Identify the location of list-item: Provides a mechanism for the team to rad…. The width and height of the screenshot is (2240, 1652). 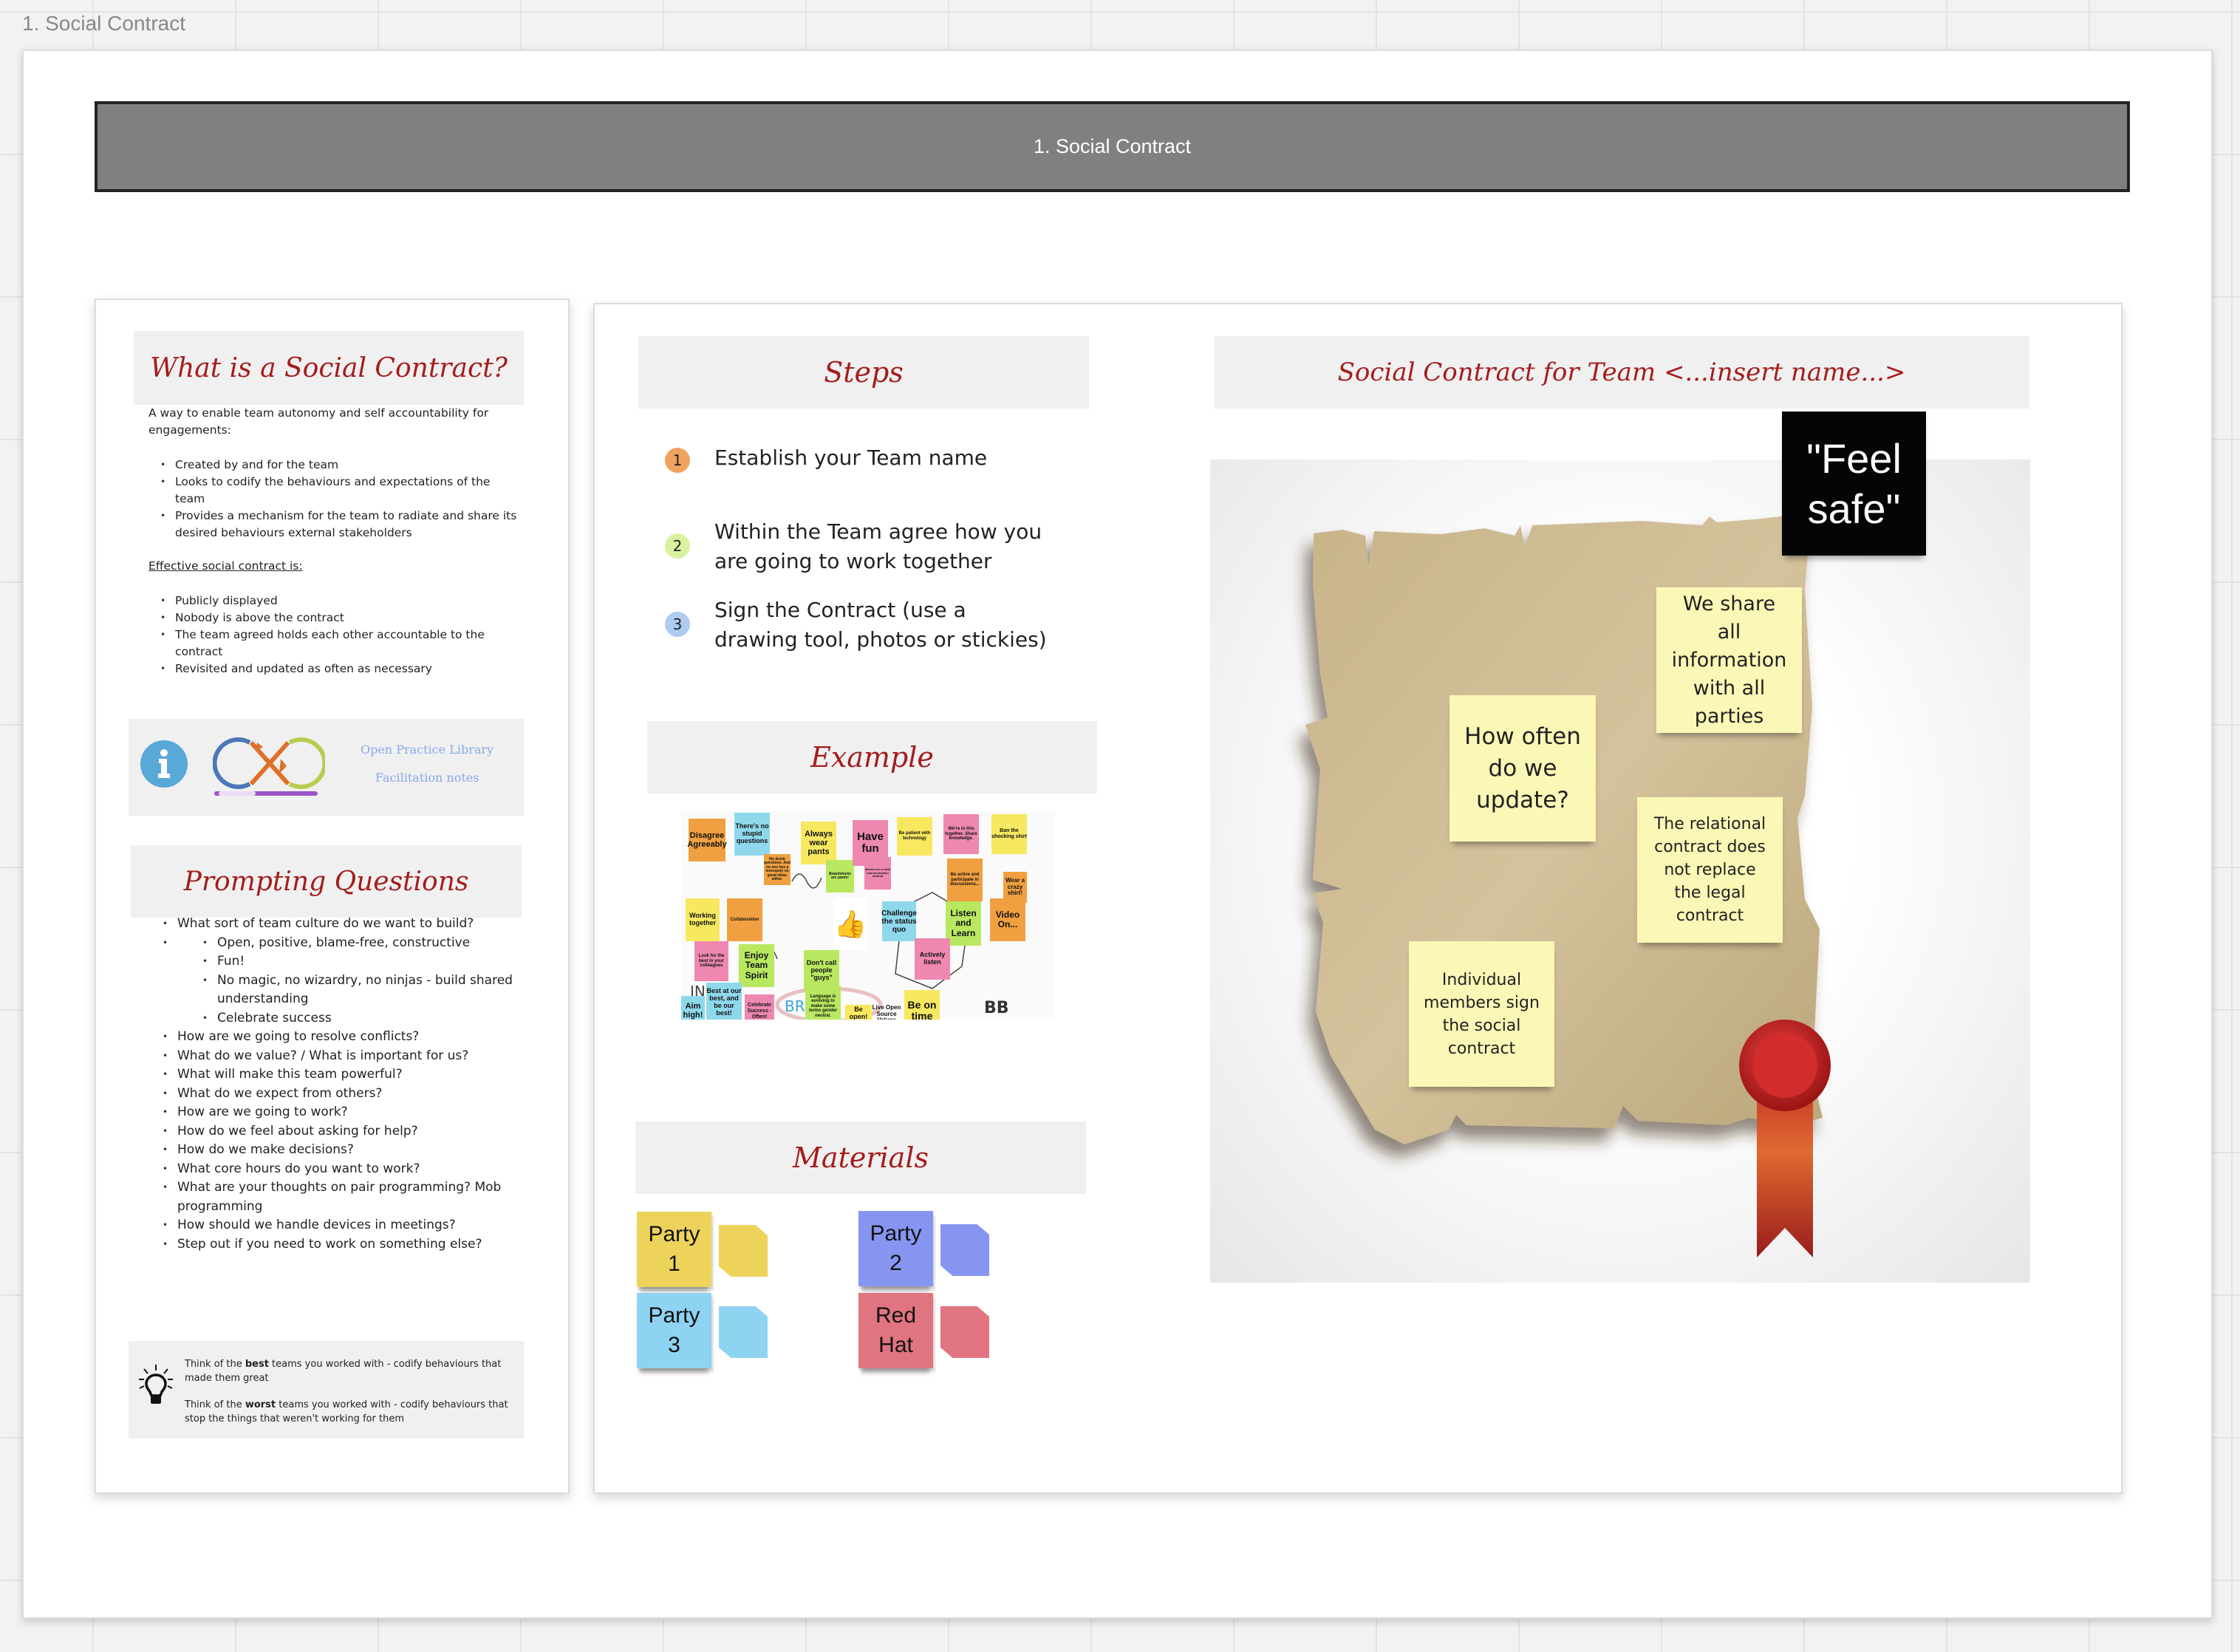
(339, 525).